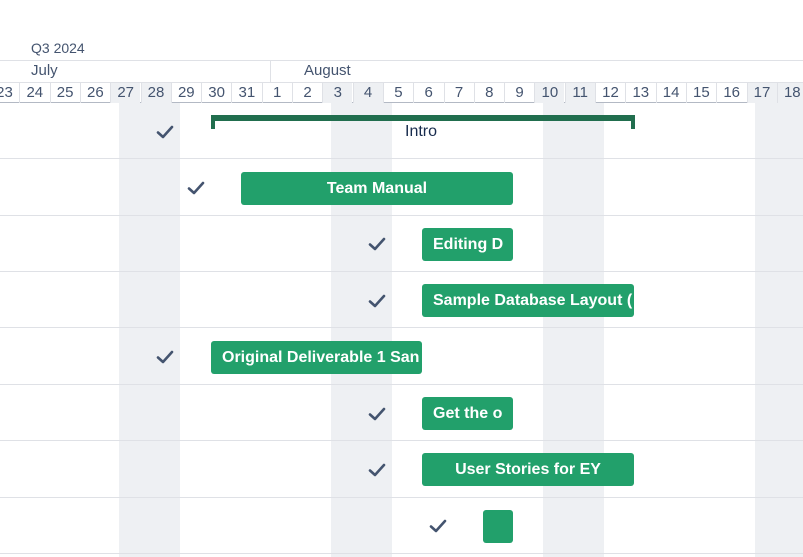  Describe the element at coordinates (155, 93) in the screenshot. I see `day-label: 28` at that location.